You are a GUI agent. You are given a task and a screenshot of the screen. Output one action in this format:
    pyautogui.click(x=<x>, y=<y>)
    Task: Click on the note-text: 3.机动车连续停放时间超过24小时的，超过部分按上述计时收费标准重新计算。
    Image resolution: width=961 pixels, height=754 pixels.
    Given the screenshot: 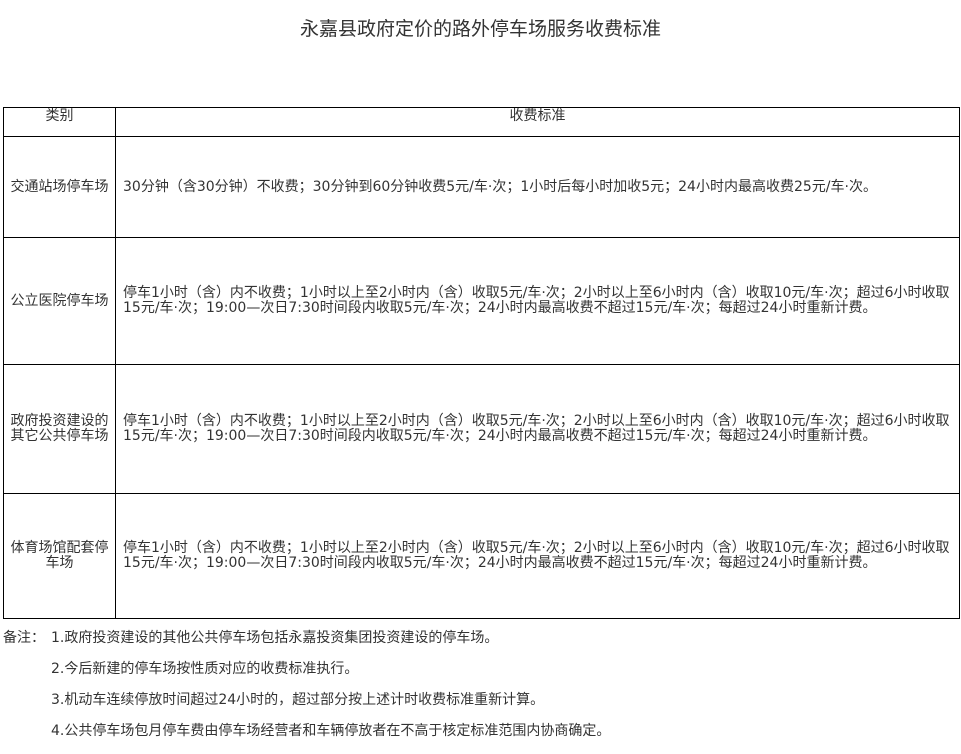 What is the action you would take?
    pyautogui.click(x=298, y=700)
    